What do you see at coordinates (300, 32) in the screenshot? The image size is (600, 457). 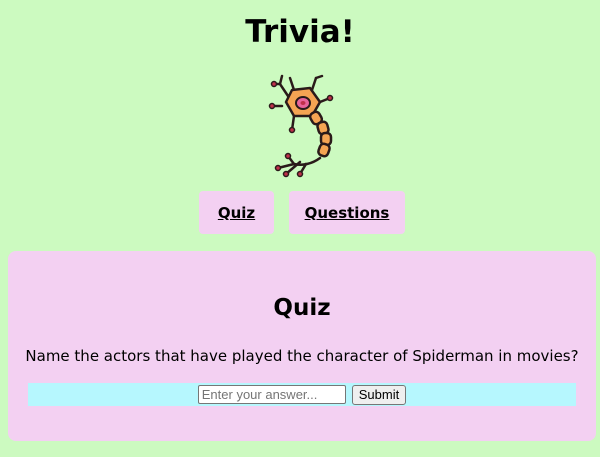 I see `page-title: Trivia!` at bounding box center [300, 32].